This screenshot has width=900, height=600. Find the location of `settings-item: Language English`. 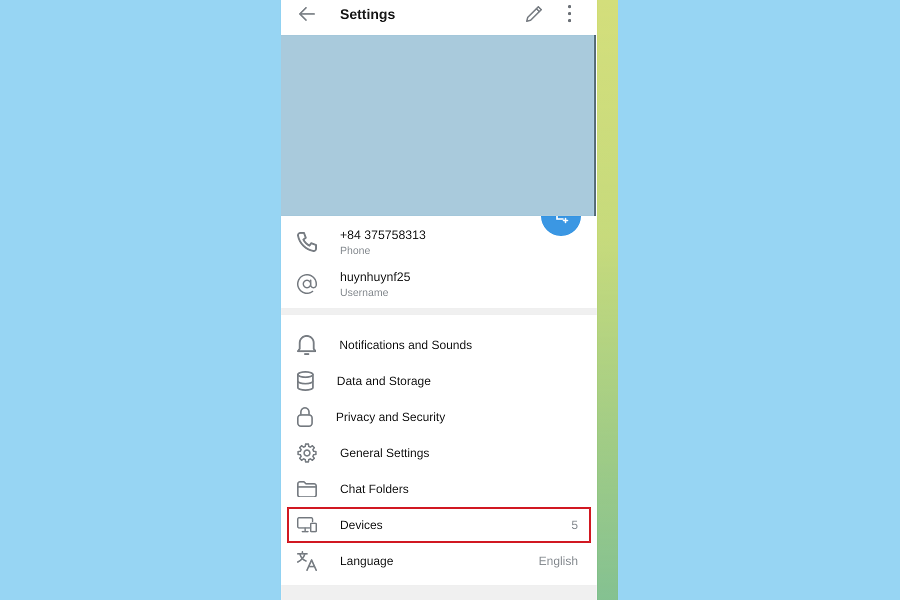

settings-item: Language English is located at coordinates (439, 561).